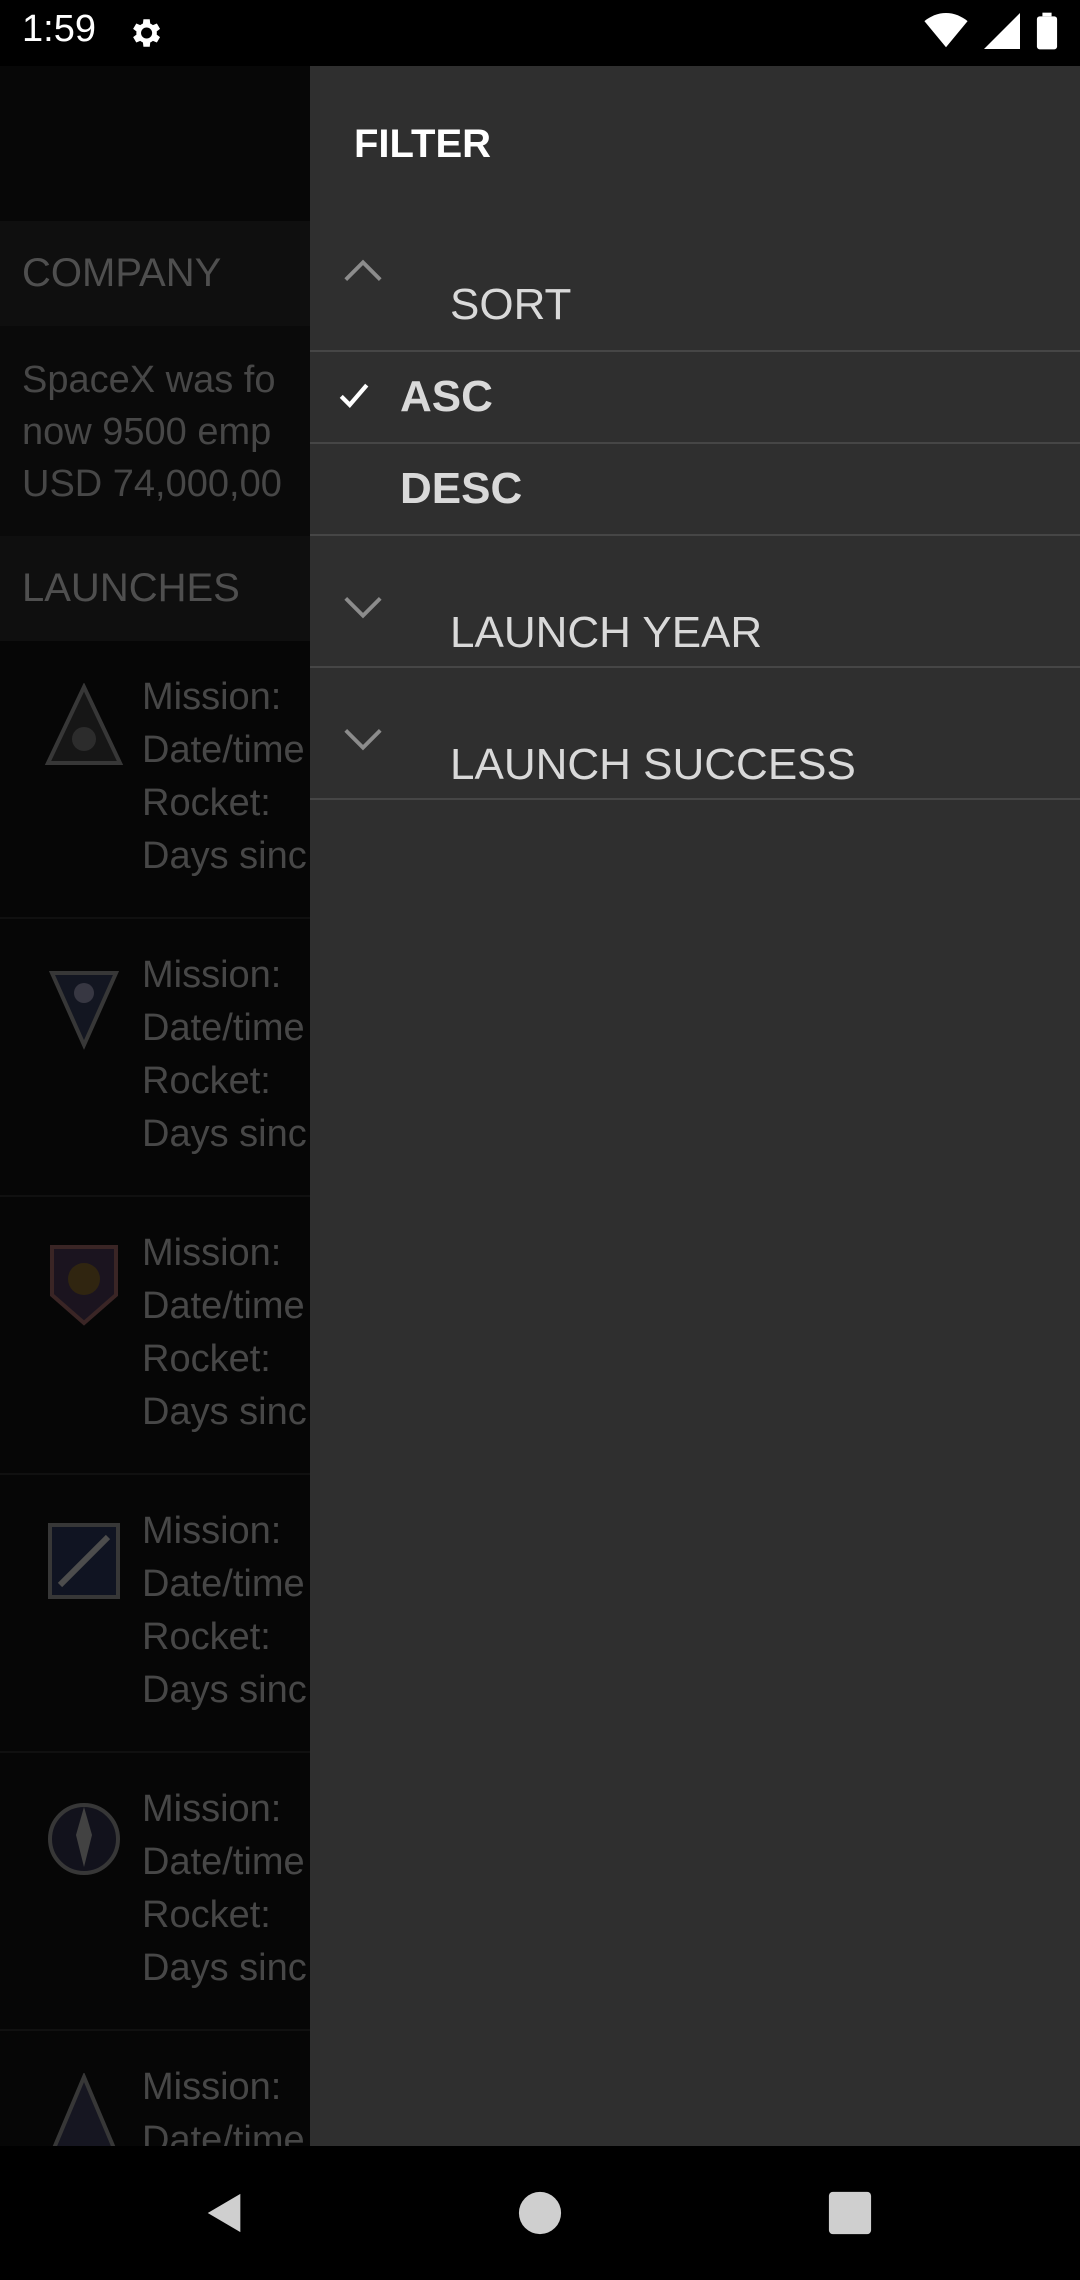 Image resolution: width=1080 pixels, height=2280 pixels. I want to click on sort-label: SORT, so click(511, 304).